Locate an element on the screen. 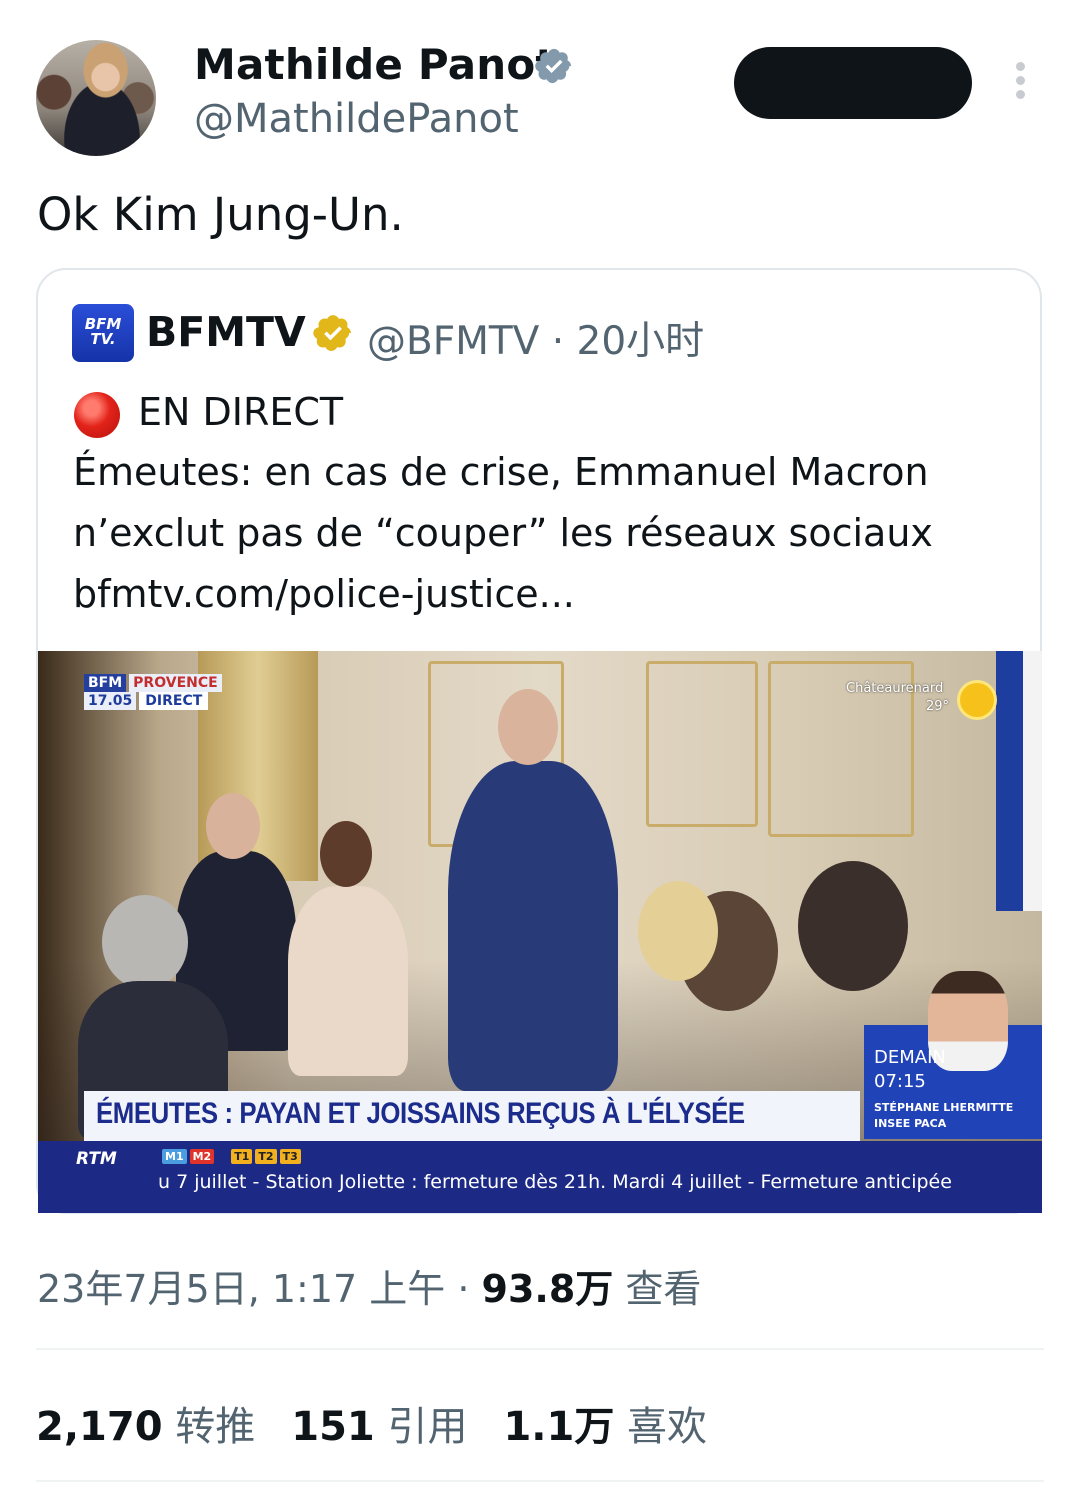  region-tag: PROVENCE is located at coordinates (175, 683).